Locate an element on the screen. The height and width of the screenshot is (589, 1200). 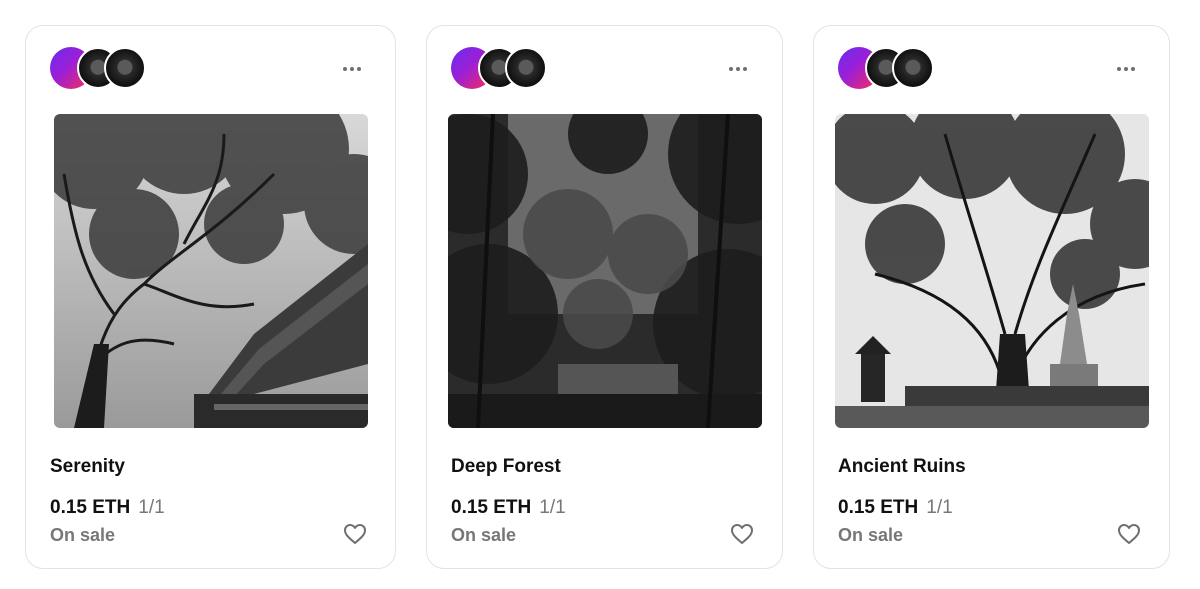
artwork-title: Deep Forest is located at coordinates (506, 467).